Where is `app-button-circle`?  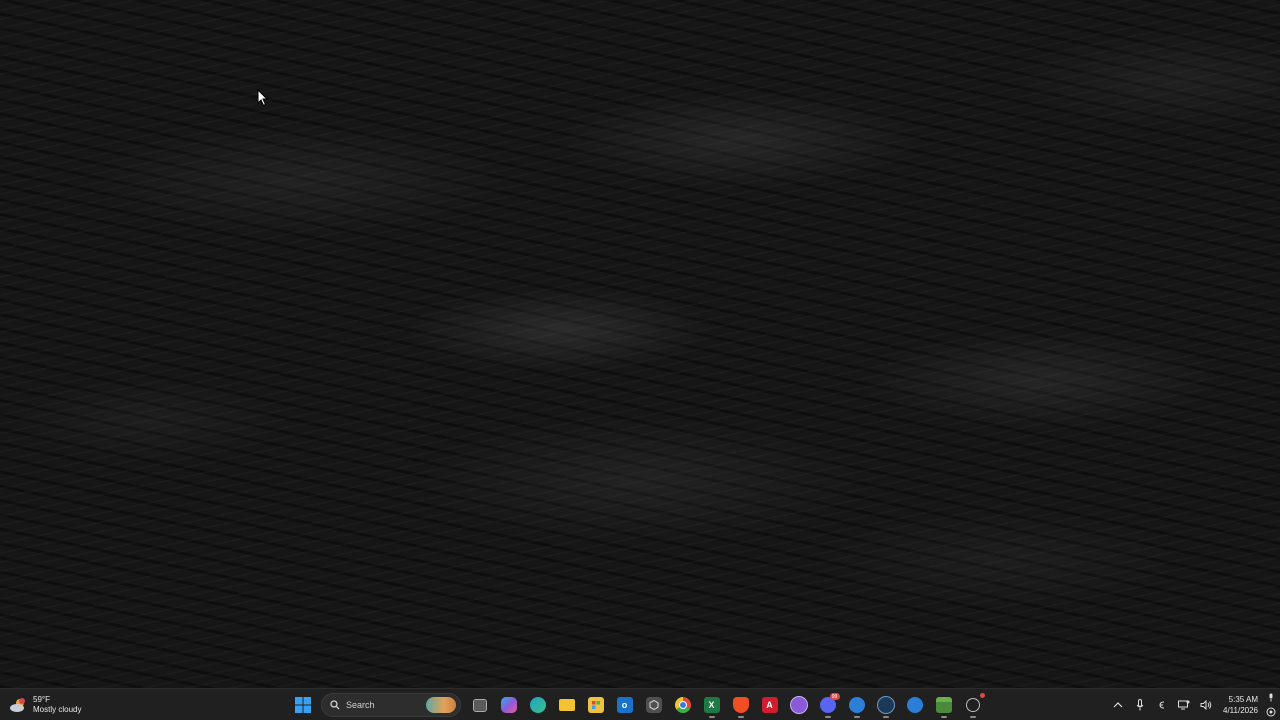
app-button-circle is located at coordinates (973, 705).